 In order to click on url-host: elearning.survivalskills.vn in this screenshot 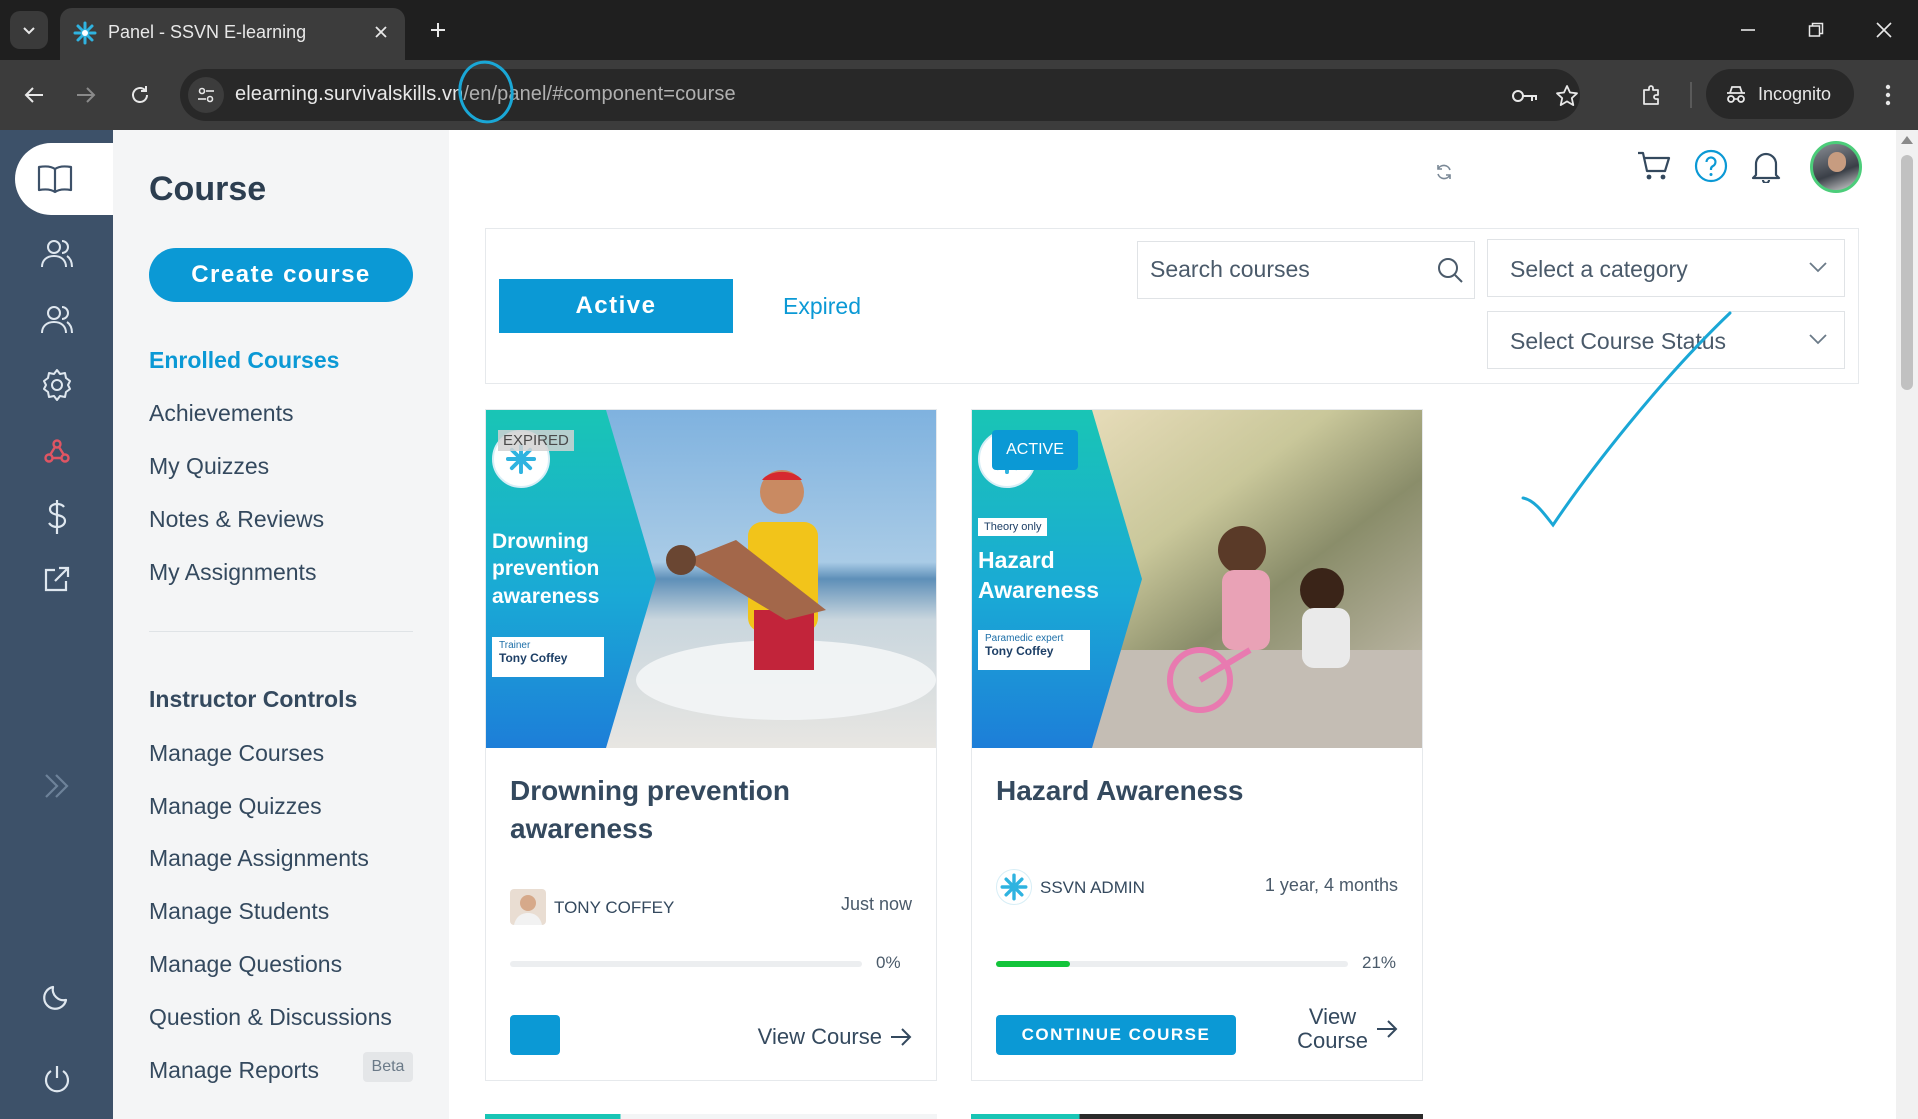, I will do `click(349, 94)`.